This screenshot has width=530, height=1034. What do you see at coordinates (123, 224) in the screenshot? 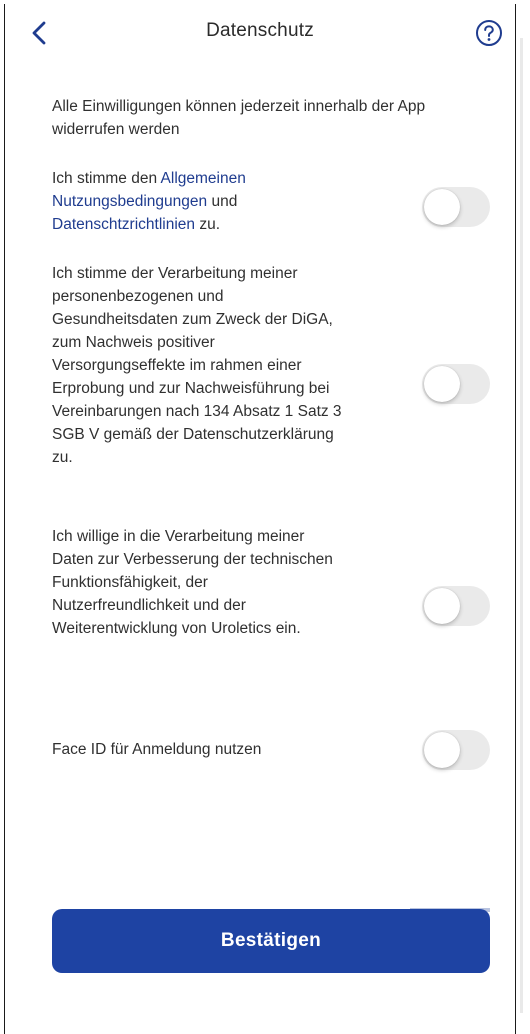
I see `privacy-policy-link: Datenschtzrichtlinien` at bounding box center [123, 224].